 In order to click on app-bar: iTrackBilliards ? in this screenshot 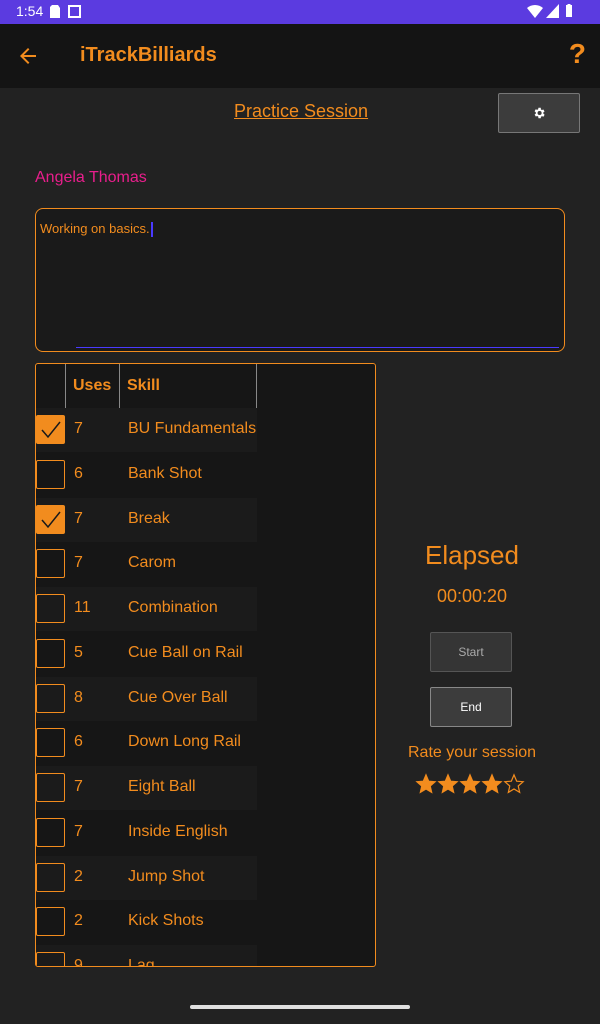, I will do `click(300, 56)`.